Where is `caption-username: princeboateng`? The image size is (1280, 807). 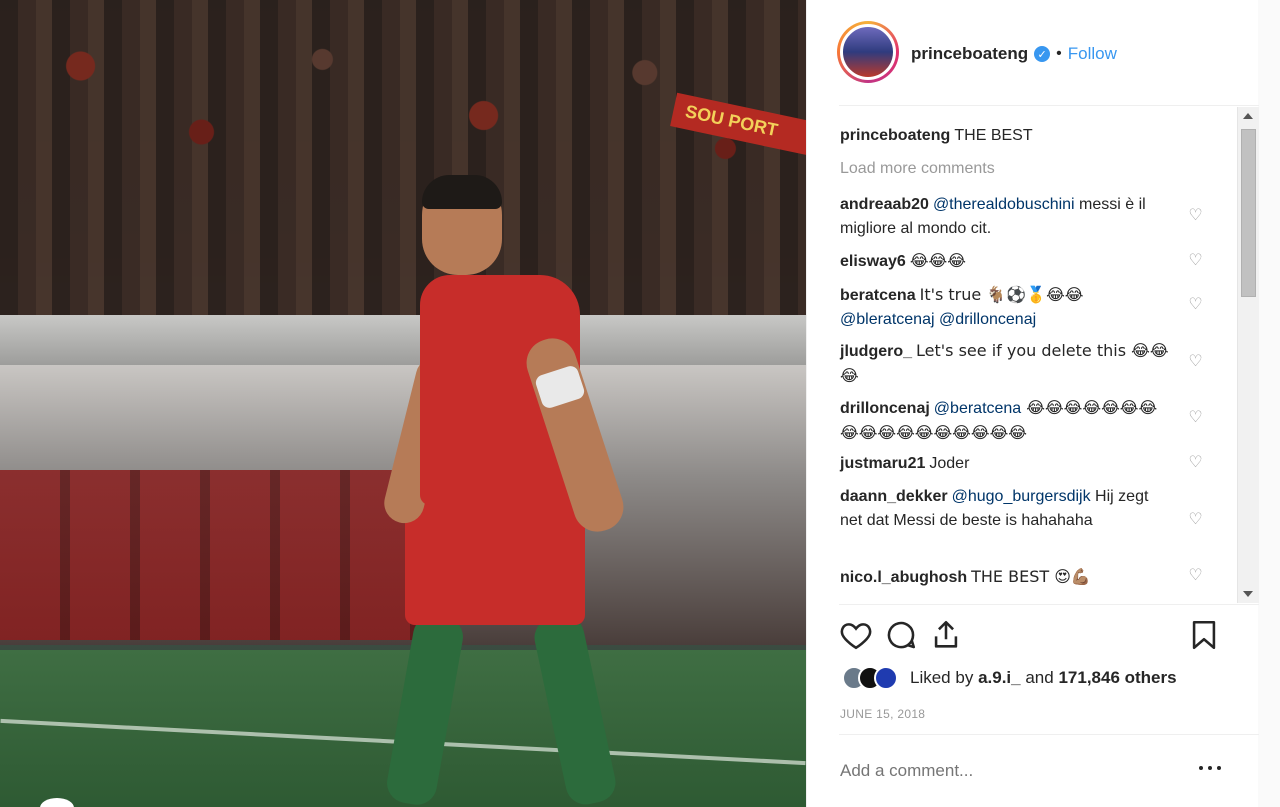
caption-username: princeboateng is located at coordinates (895, 135).